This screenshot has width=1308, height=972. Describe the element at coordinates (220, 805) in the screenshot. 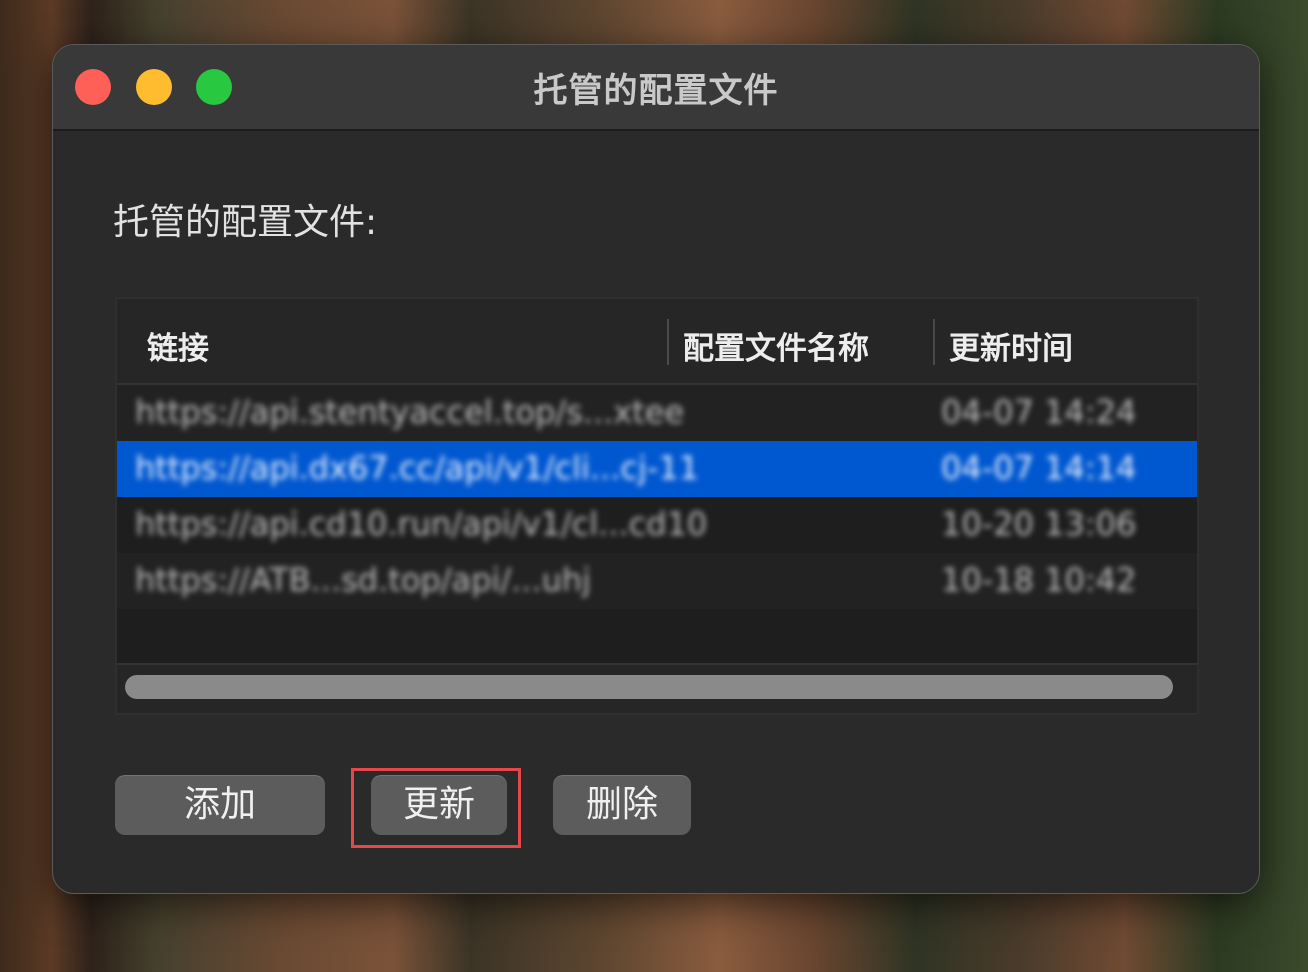

I see `add-button: 添加` at that location.